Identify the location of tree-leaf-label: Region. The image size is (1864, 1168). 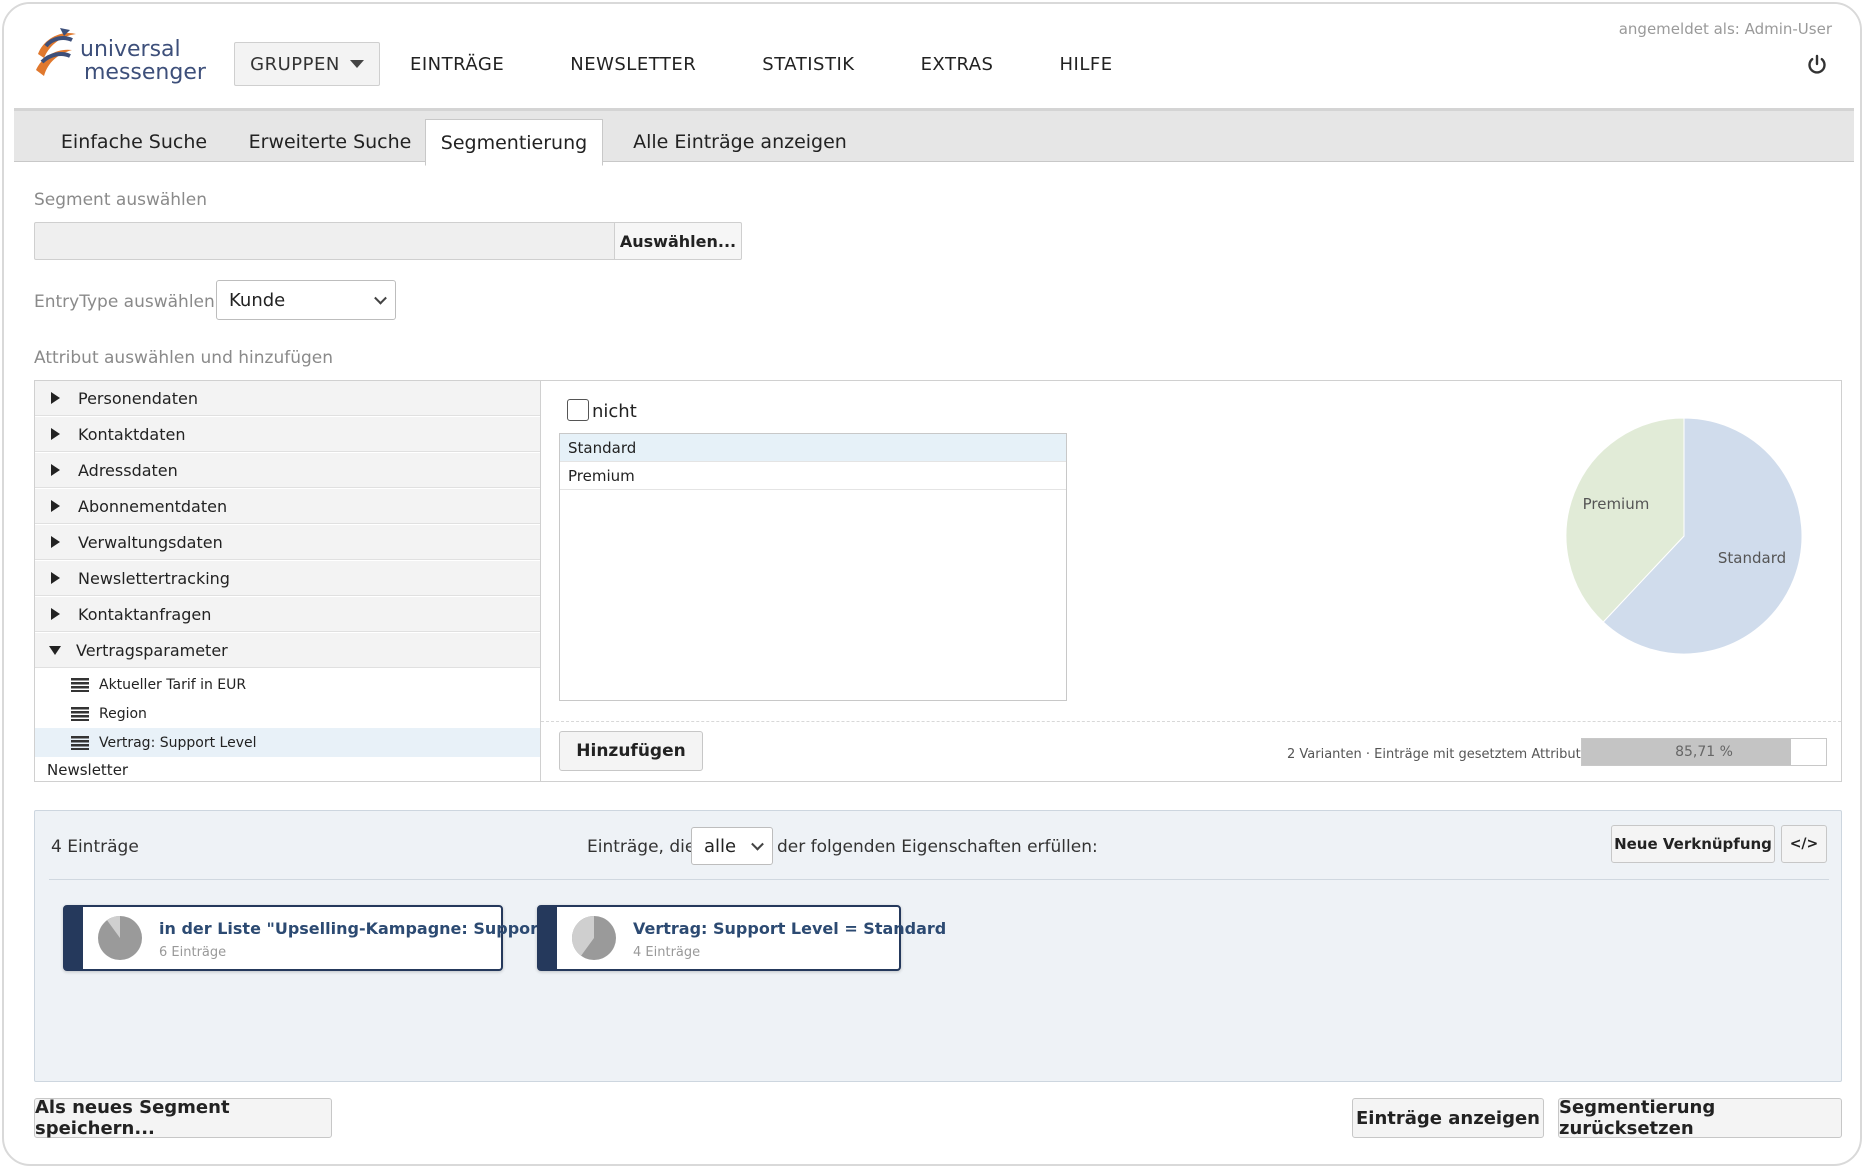
(123, 713).